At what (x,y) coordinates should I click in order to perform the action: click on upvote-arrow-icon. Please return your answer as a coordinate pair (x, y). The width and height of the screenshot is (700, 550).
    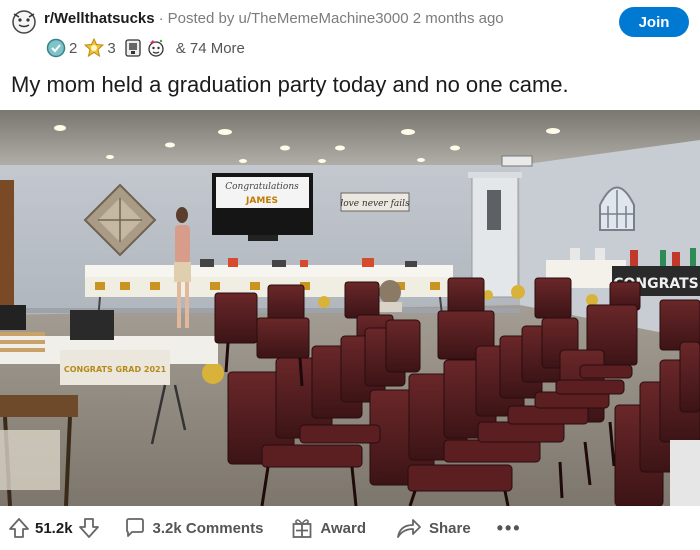
    Looking at the image, I should click on (19, 528).